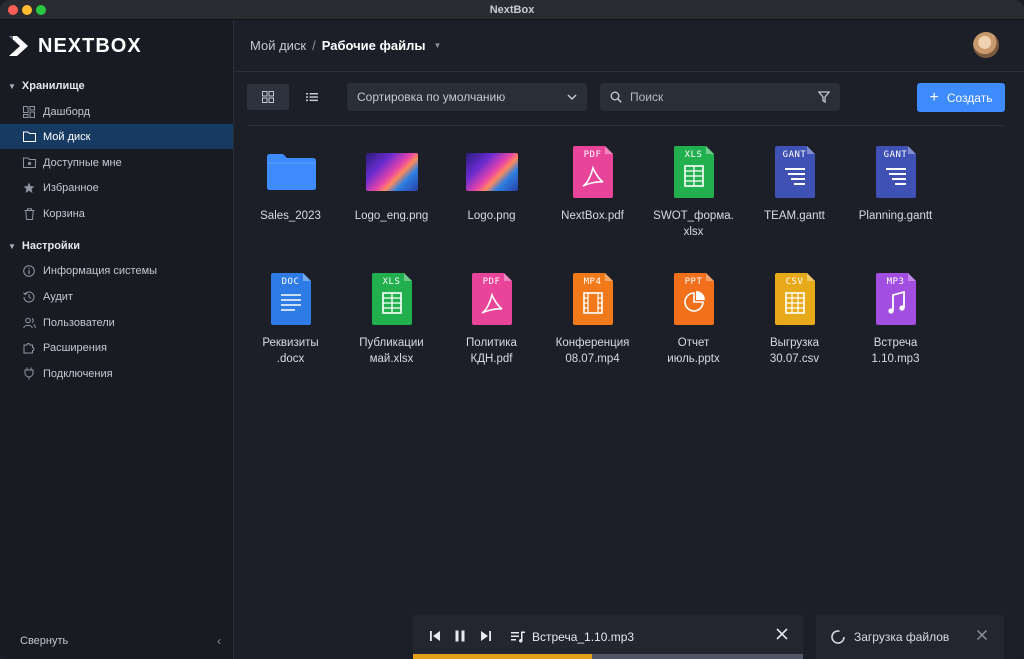 The height and width of the screenshot is (659, 1024). Describe the element at coordinates (116, 136) in the screenshot. I see `sidebar-item-my-drive: Мой диск` at that location.